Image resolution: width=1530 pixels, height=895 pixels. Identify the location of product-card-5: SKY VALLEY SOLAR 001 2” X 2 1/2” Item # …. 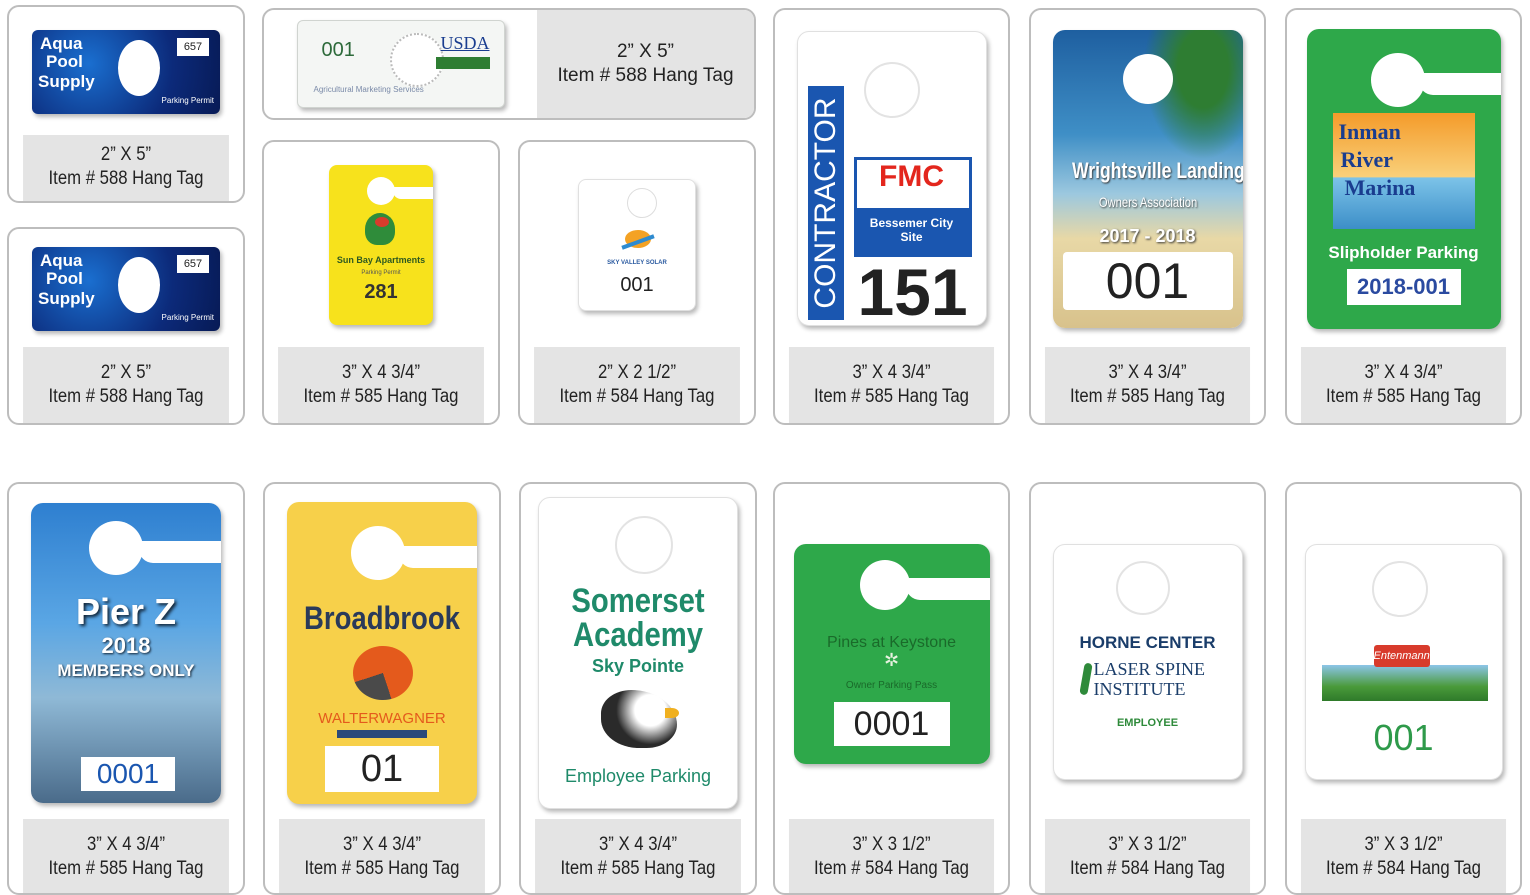
(637, 282).